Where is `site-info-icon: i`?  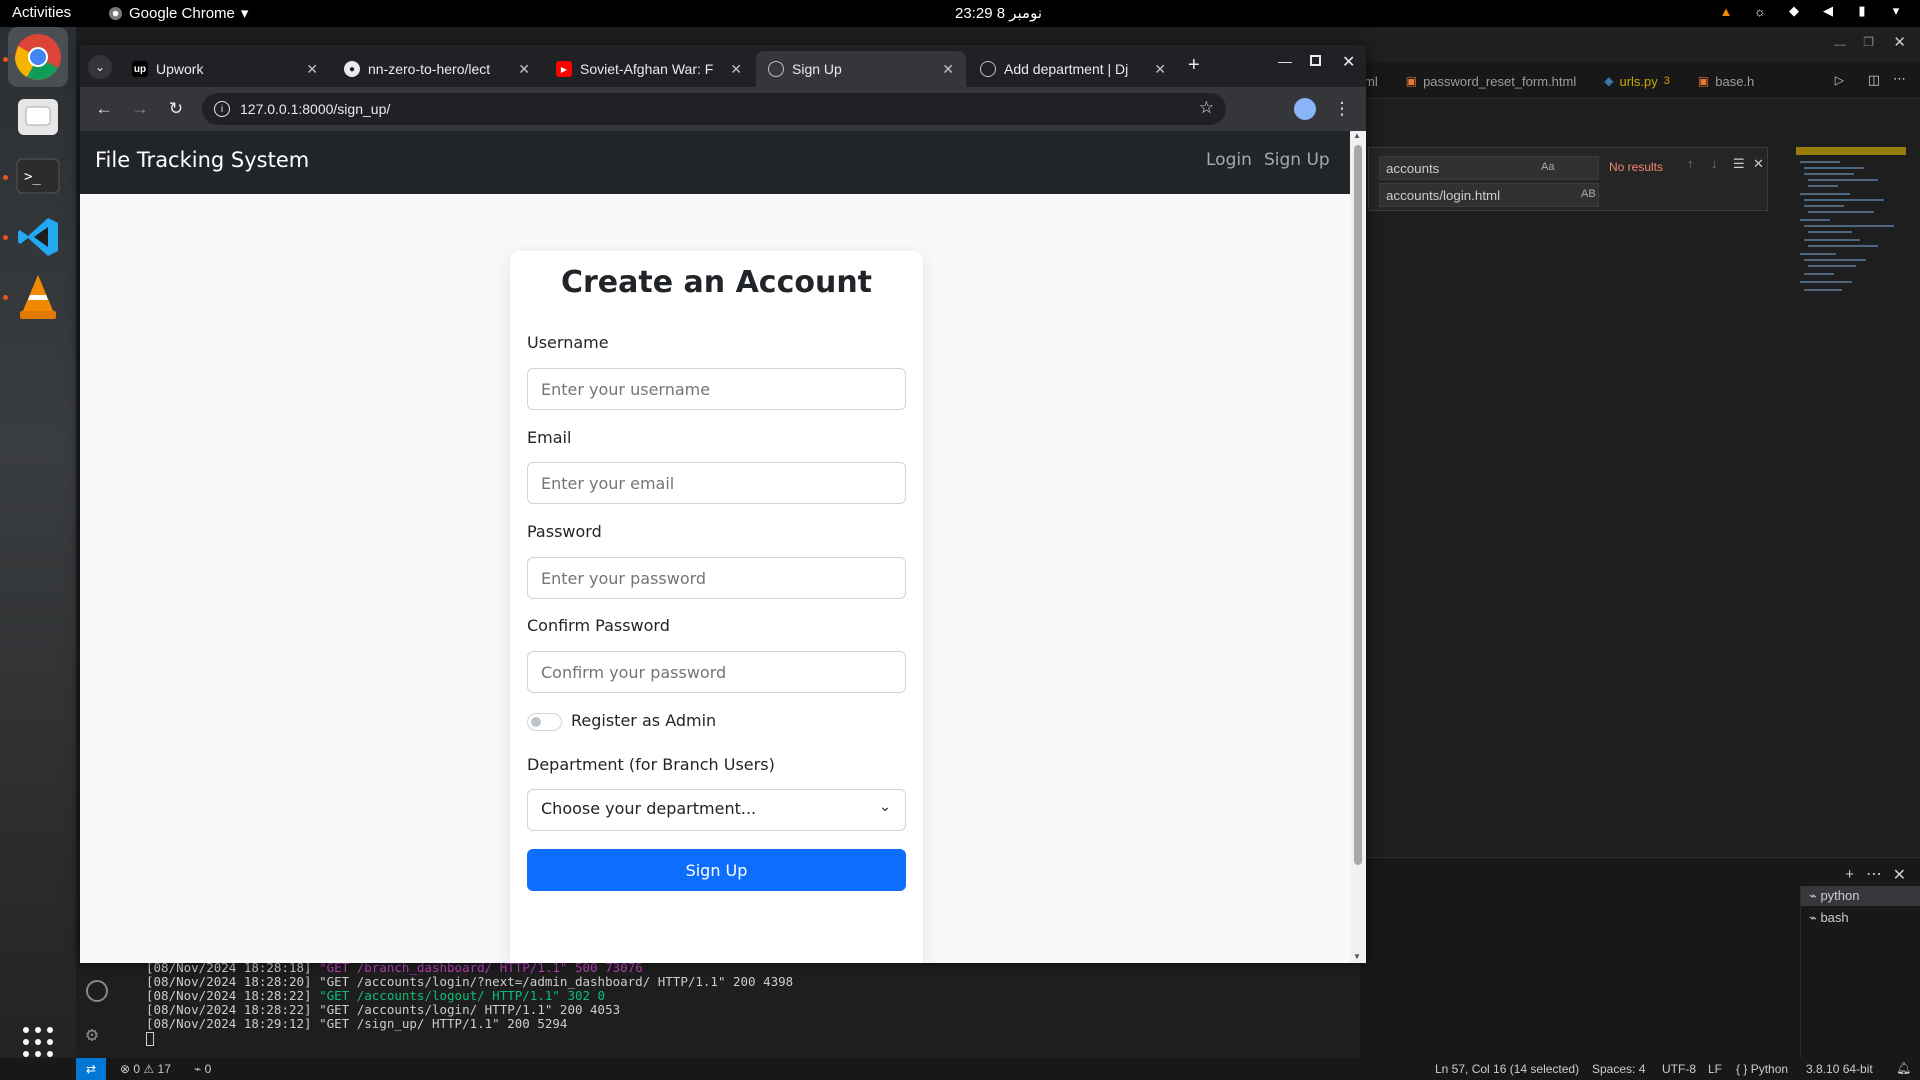
site-info-icon: i is located at coordinates (222, 109).